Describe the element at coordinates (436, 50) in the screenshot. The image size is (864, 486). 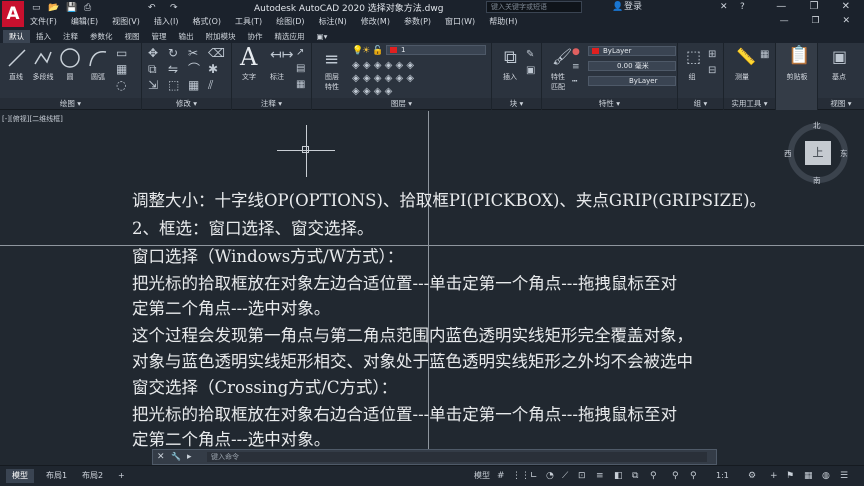
I see `layer-dropdown: 1` at that location.